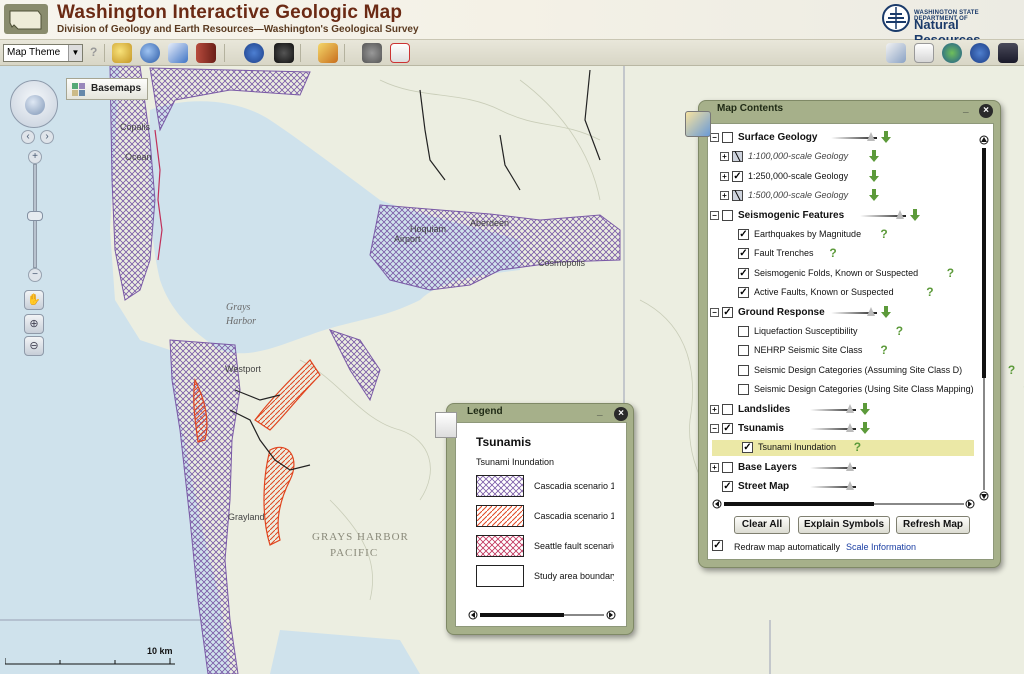  Describe the element at coordinates (841, 254) in the screenshot. I see `layer-row: ✓ Fault Trenches?` at that location.